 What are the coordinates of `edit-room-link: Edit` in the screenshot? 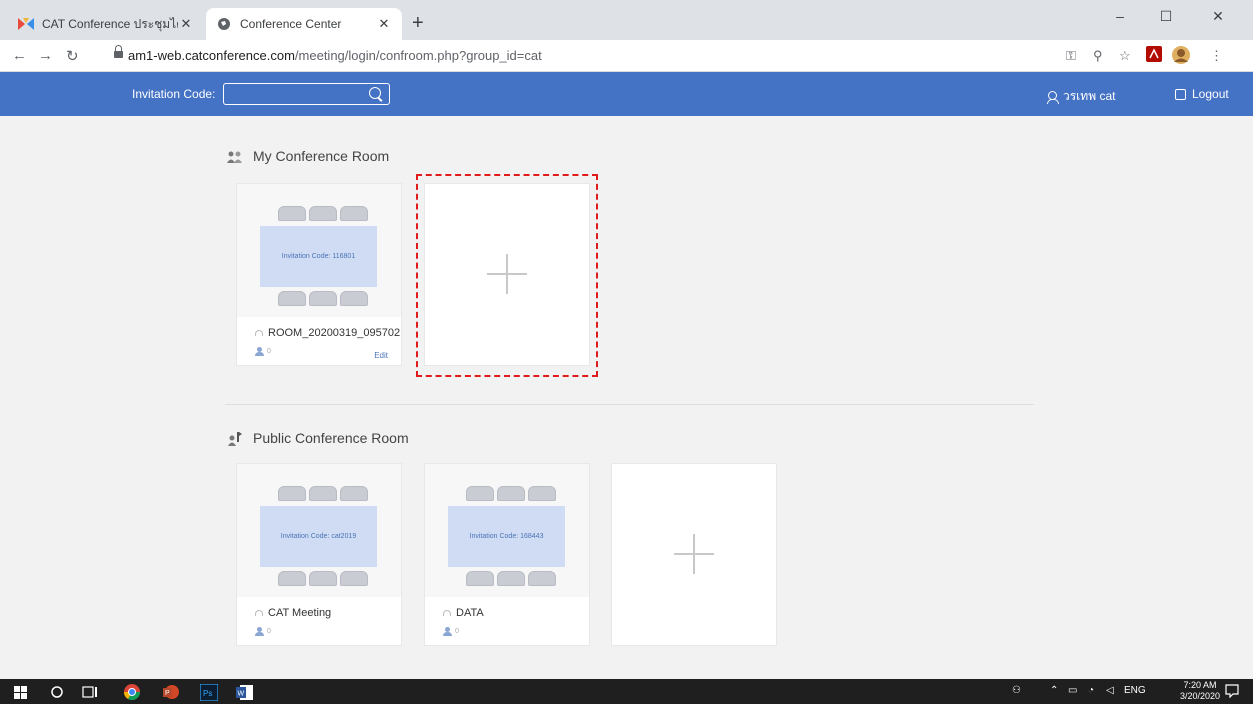 It's located at (381, 355).